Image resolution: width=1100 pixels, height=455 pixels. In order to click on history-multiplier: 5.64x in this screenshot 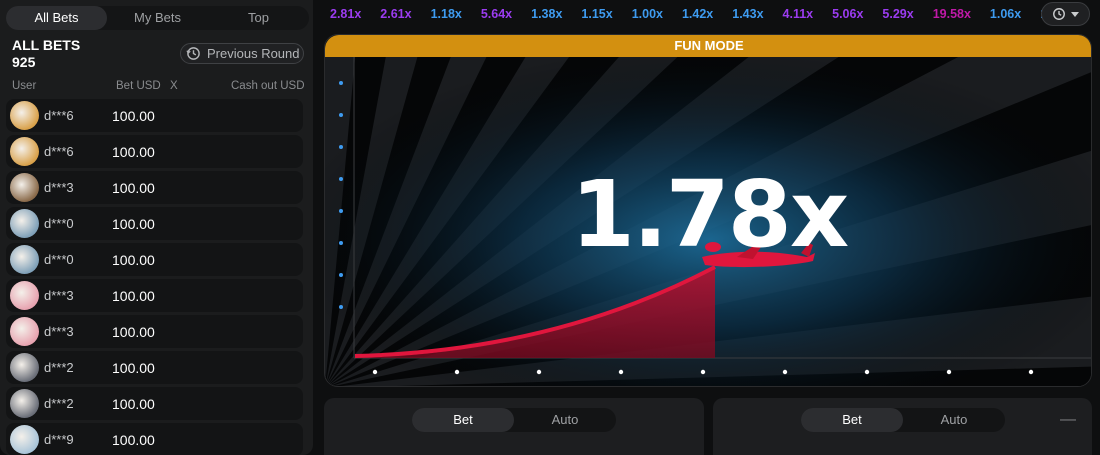, I will do `click(496, 14)`.